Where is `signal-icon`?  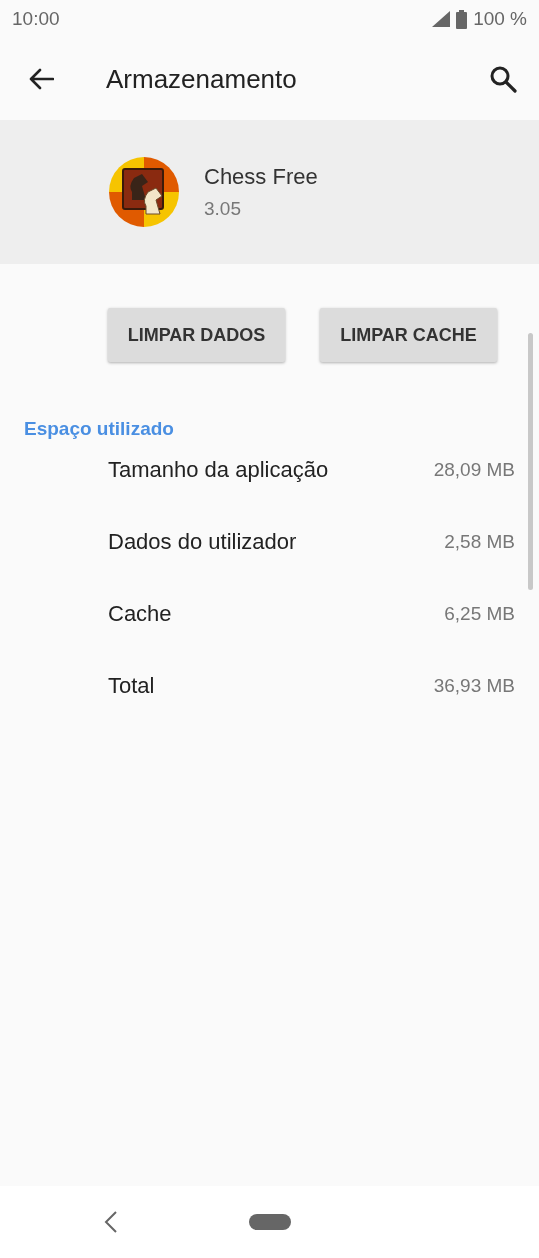 signal-icon is located at coordinates (441, 19).